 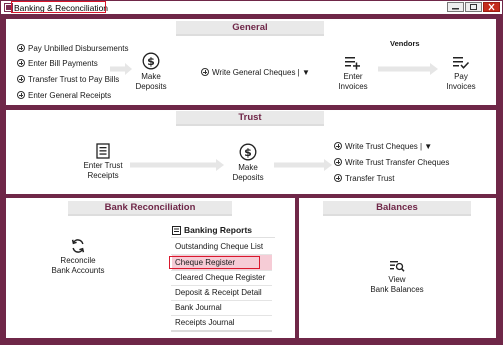 I want to click on write-trust-cheques-link: Write Trust Cheques | ▼, so click(x=383, y=146).